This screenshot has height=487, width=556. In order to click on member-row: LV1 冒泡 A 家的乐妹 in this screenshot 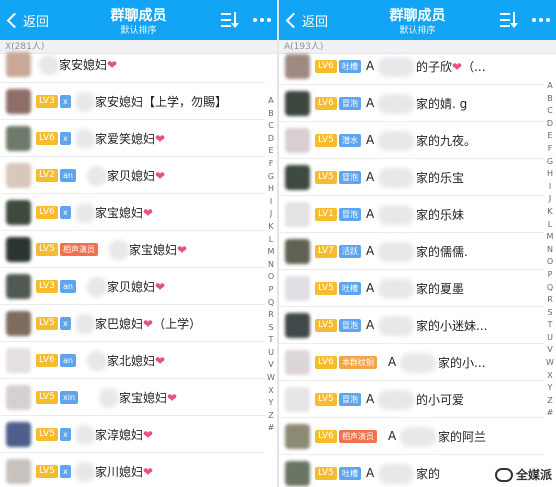, I will do `click(411, 215)`.